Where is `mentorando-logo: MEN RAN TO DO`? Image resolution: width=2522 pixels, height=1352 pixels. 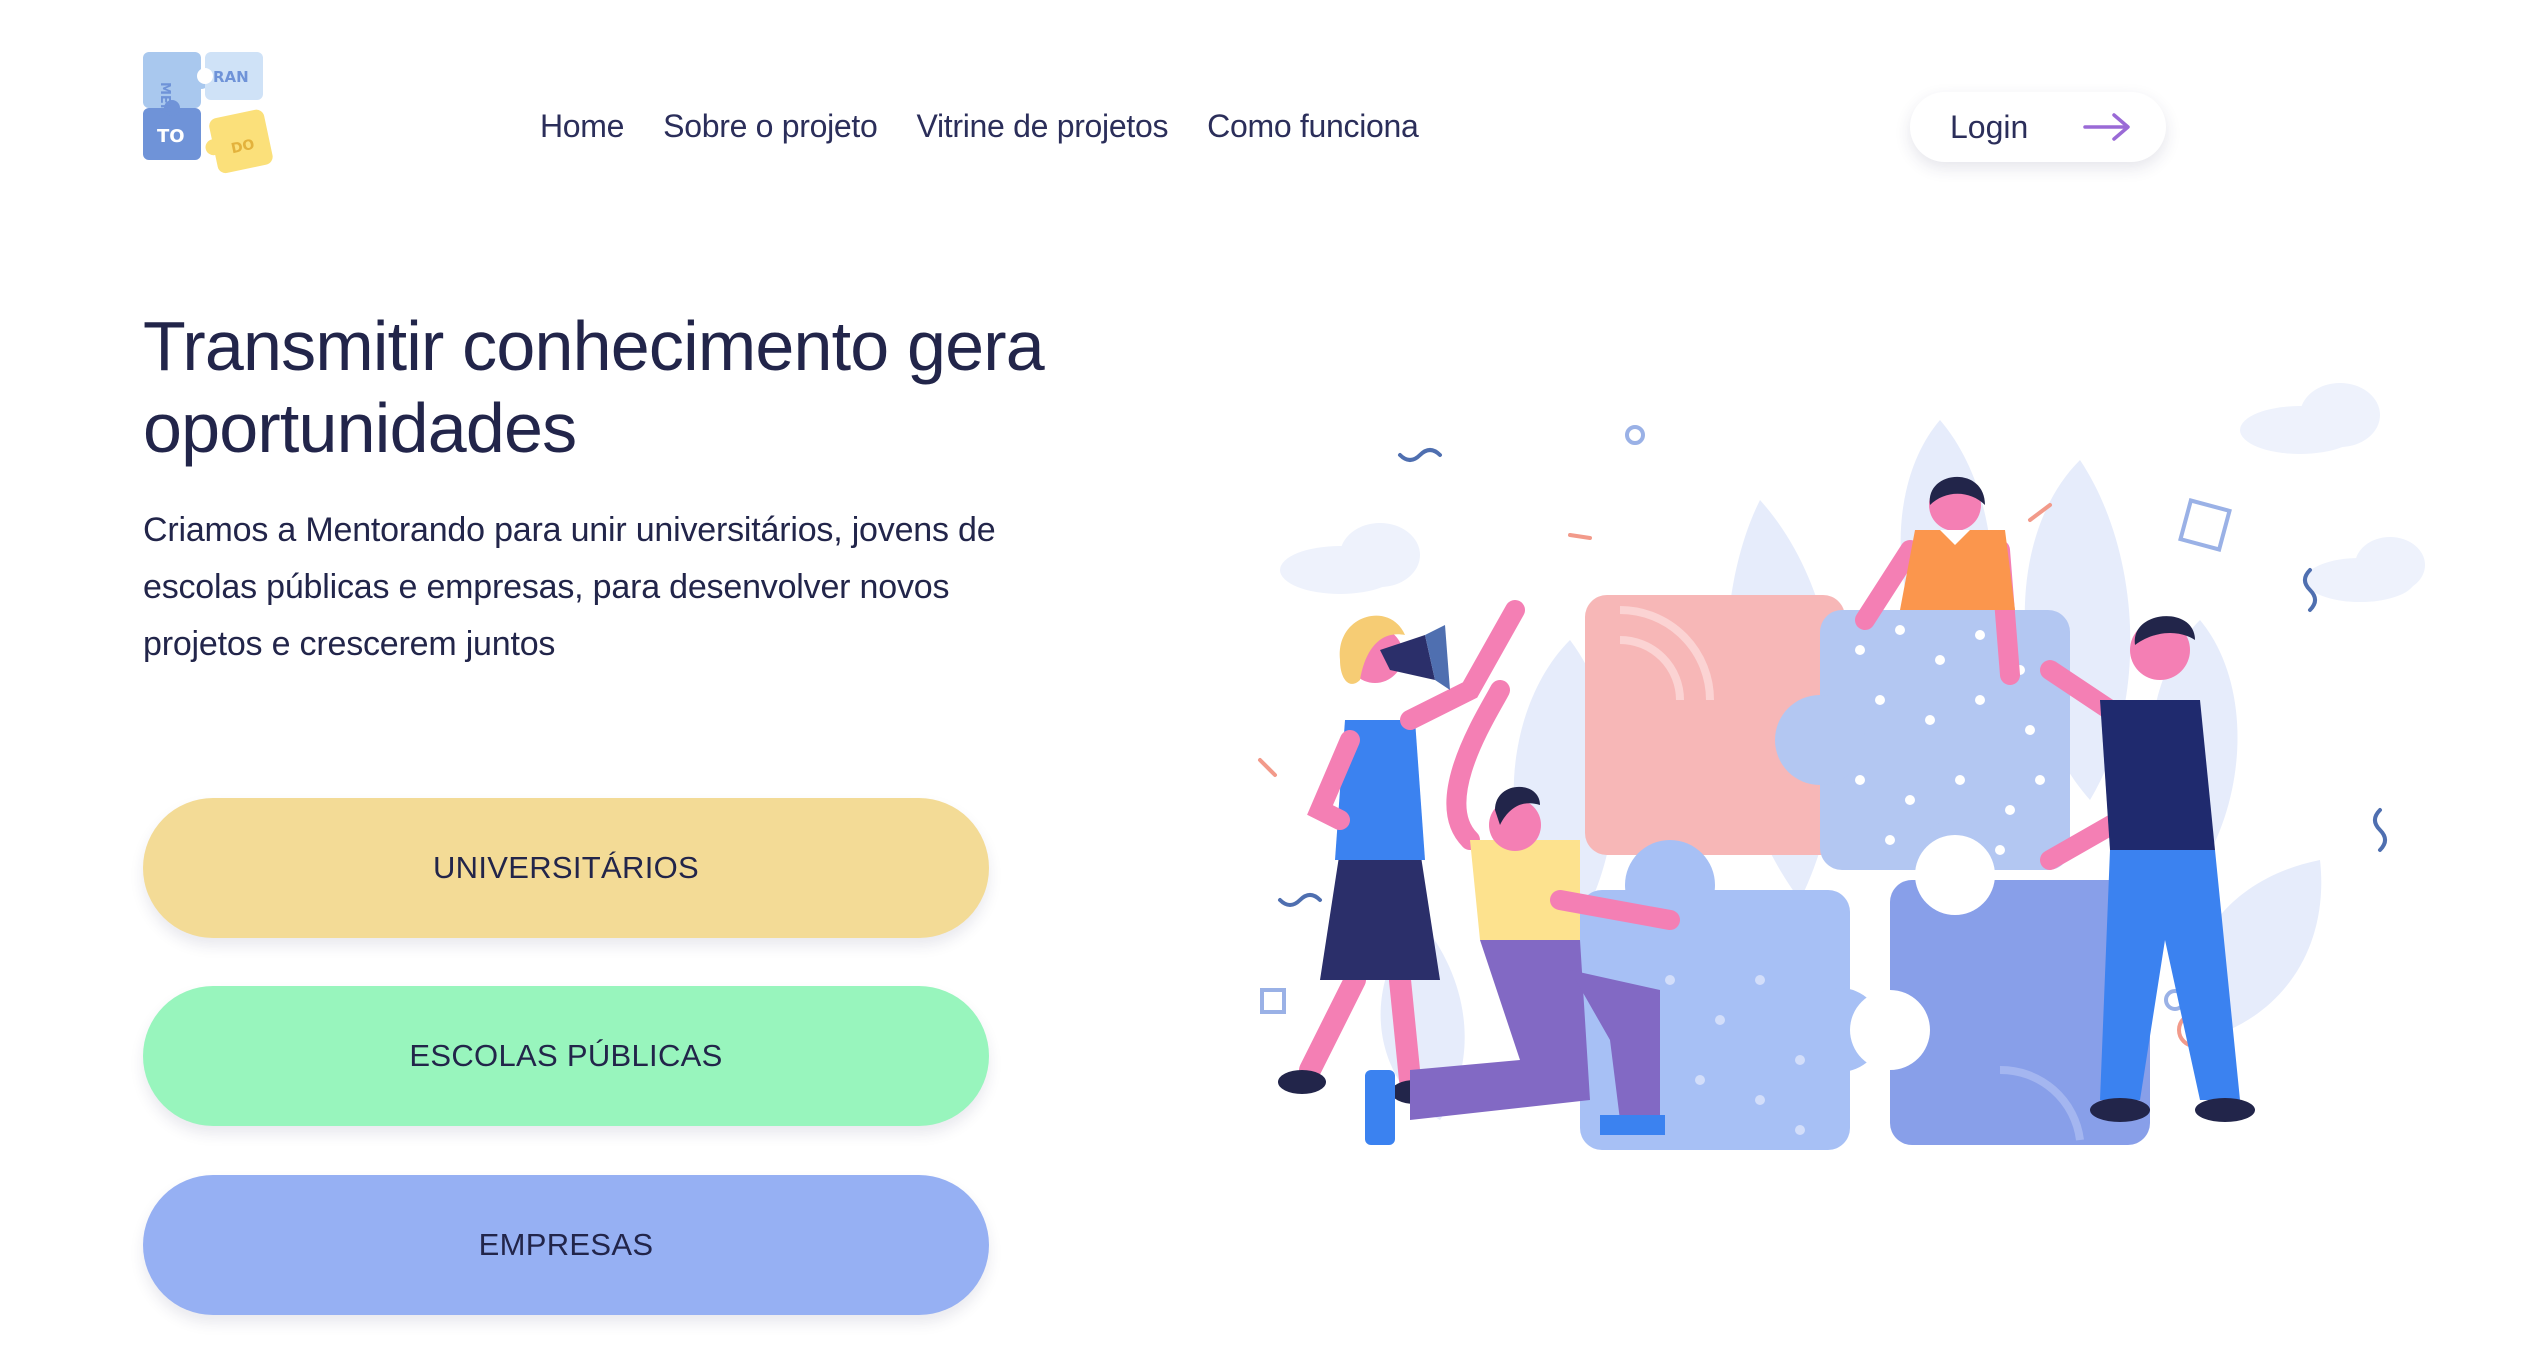 mentorando-logo: MEN RAN TO DO is located at coordinates (208, 115).